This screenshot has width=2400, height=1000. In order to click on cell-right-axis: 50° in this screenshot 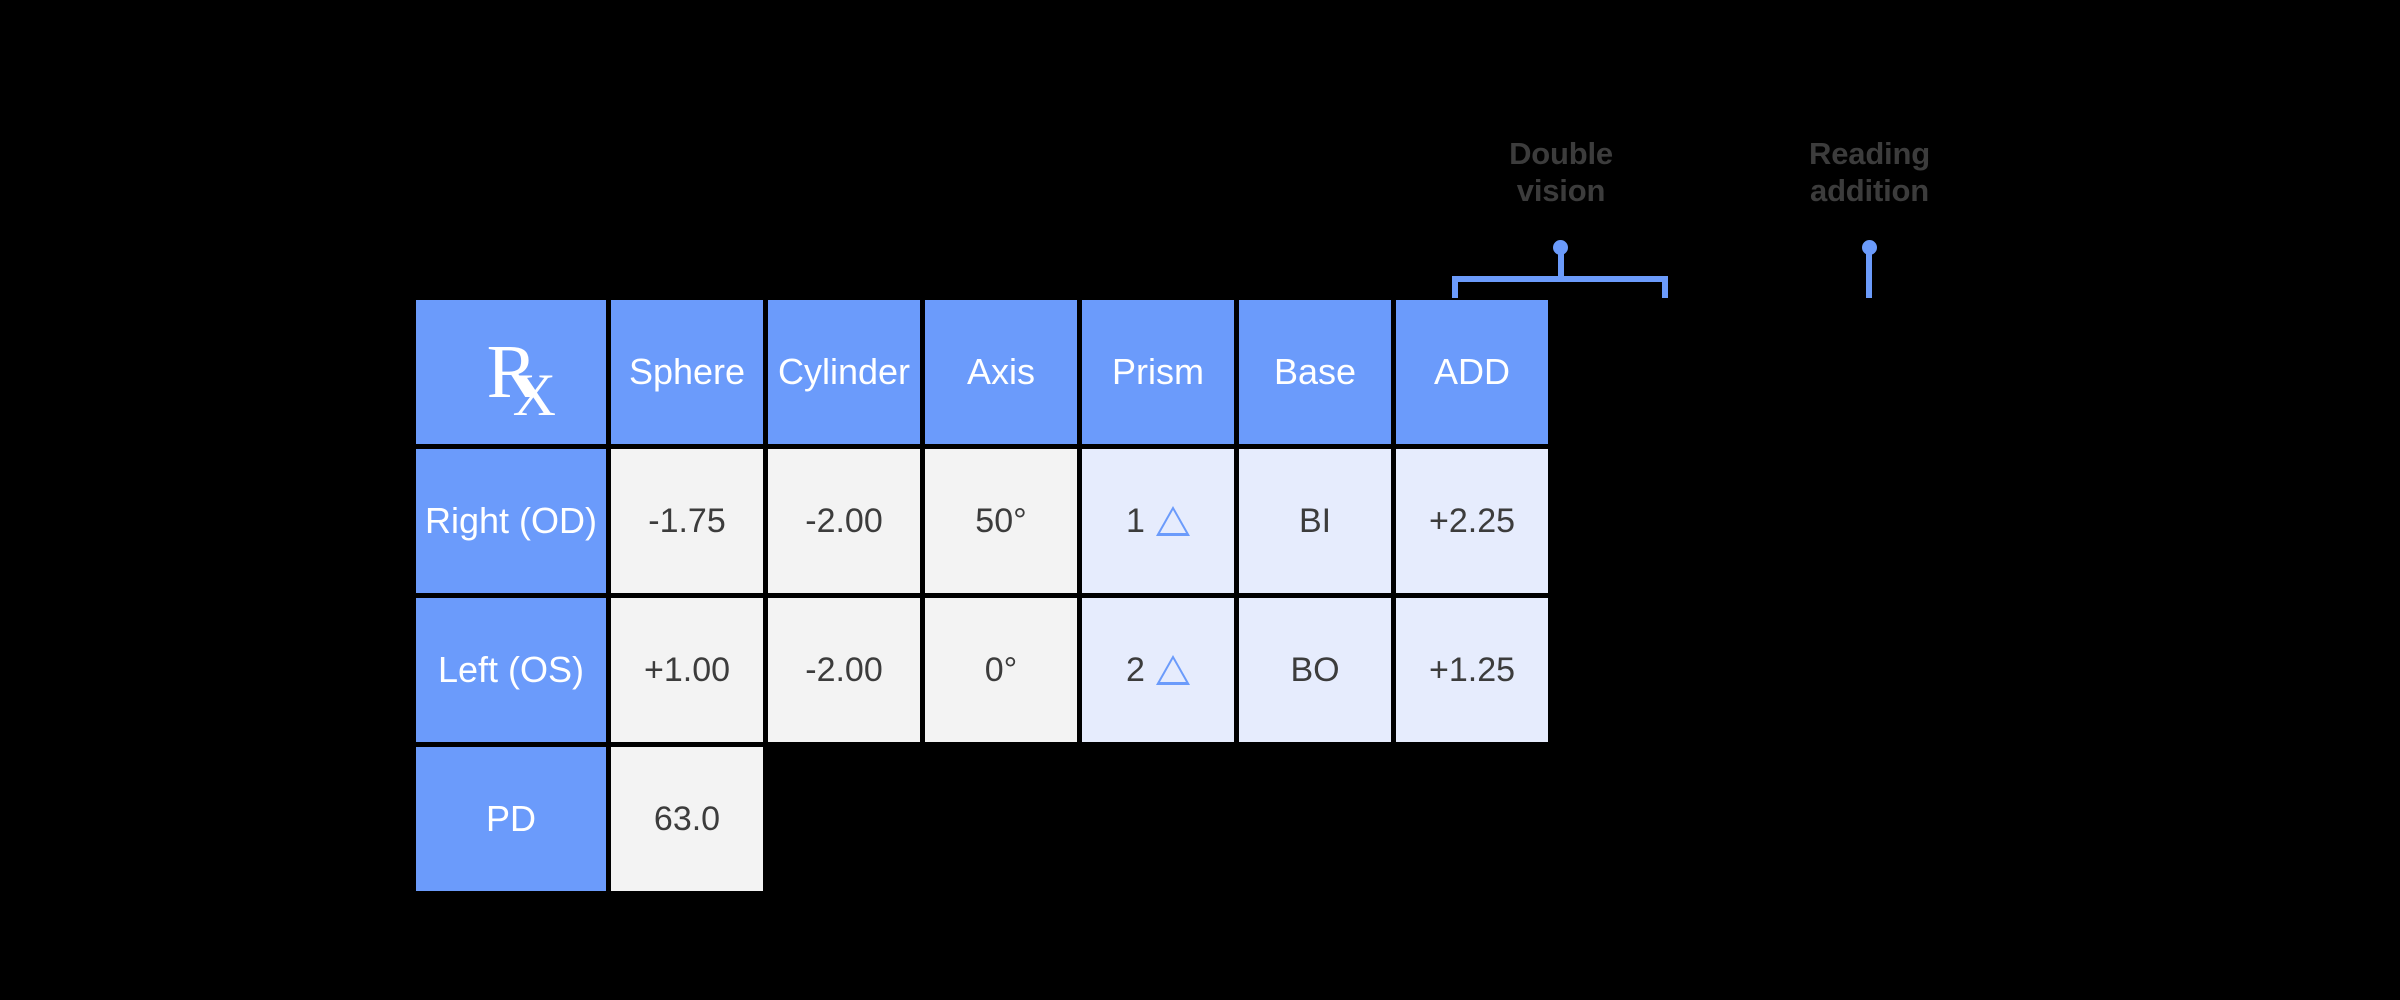, I will do `click(1001, 521)`.